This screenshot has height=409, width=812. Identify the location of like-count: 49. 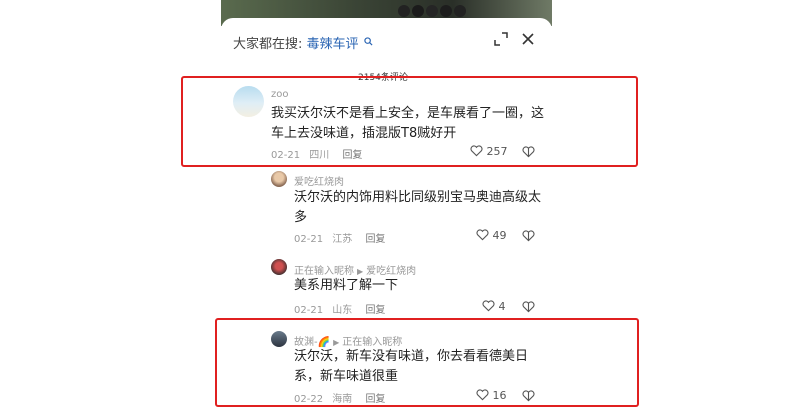
(499, 235).